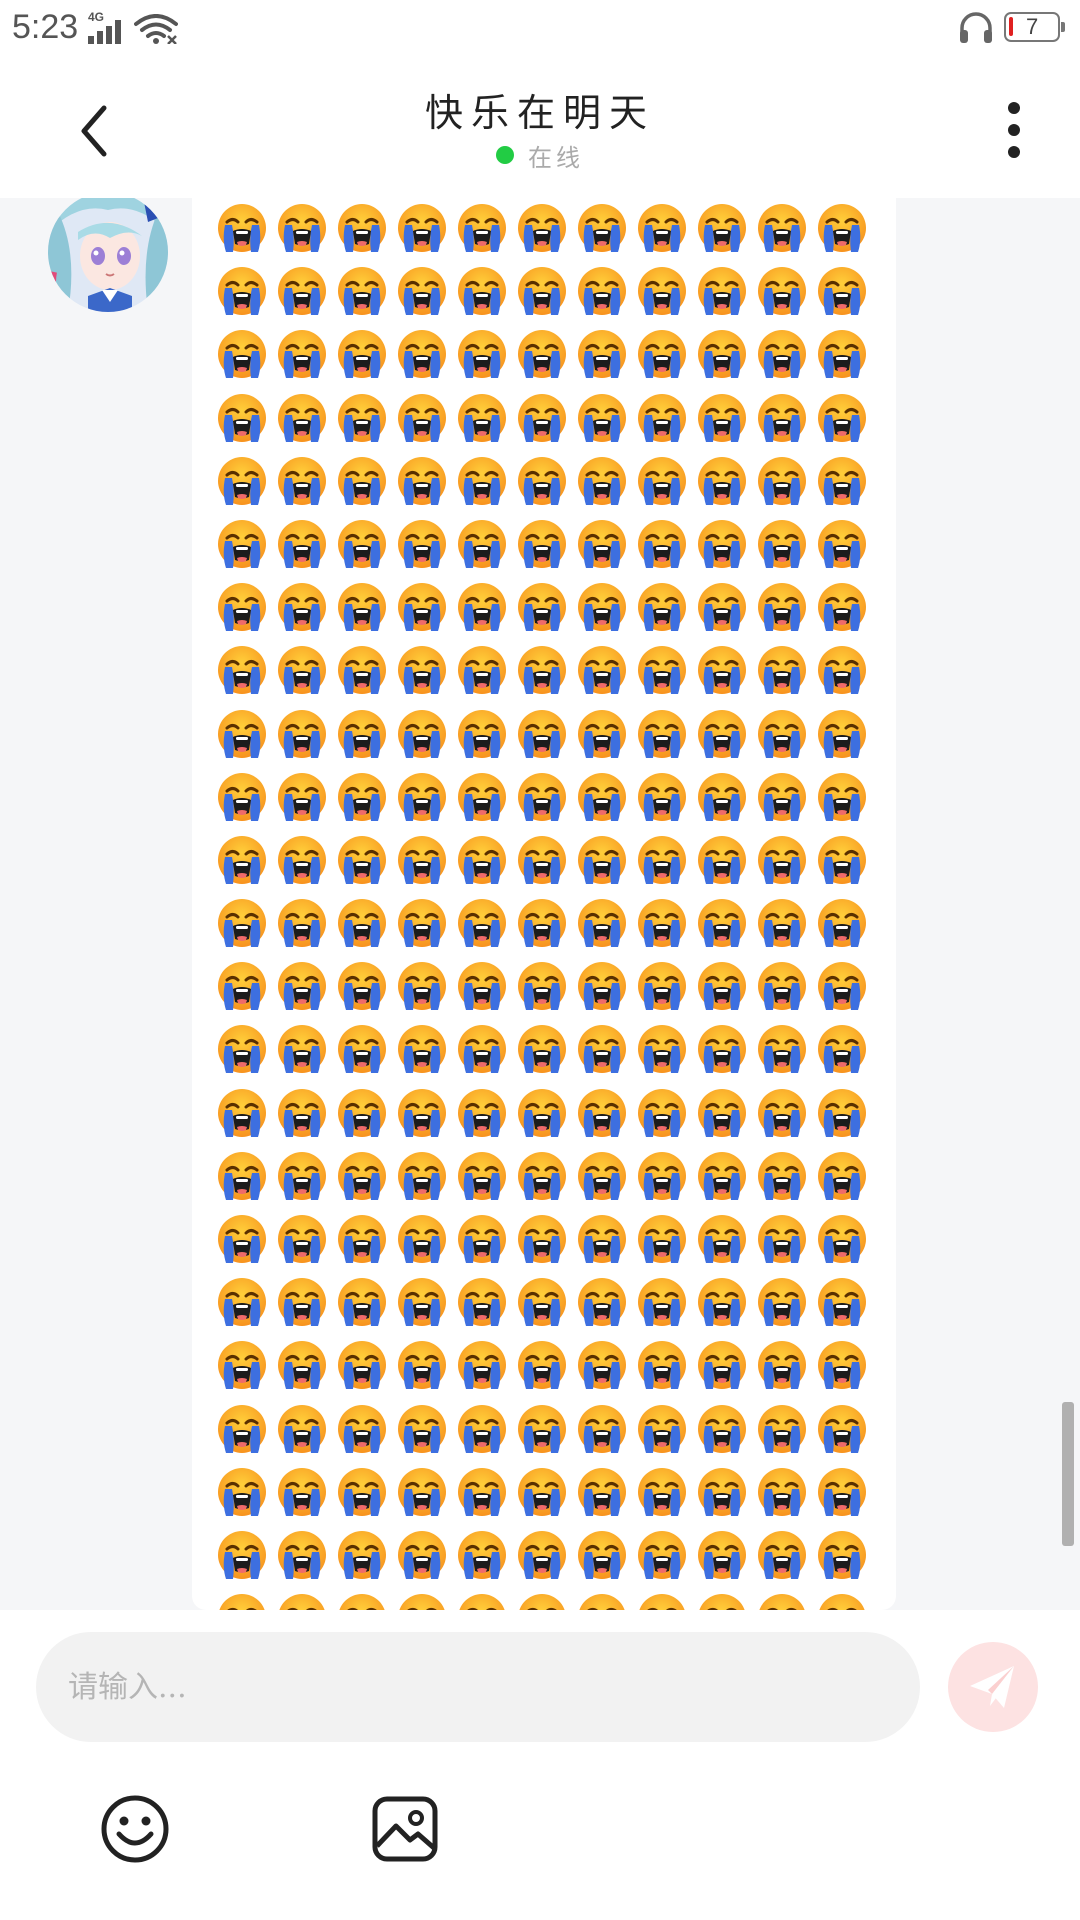 The image size is (1080, 1920). What do you see at coordinates (1014, 130) in the screenshot?
I see `more-vertical-icon` at bounding box center [1014, 130].